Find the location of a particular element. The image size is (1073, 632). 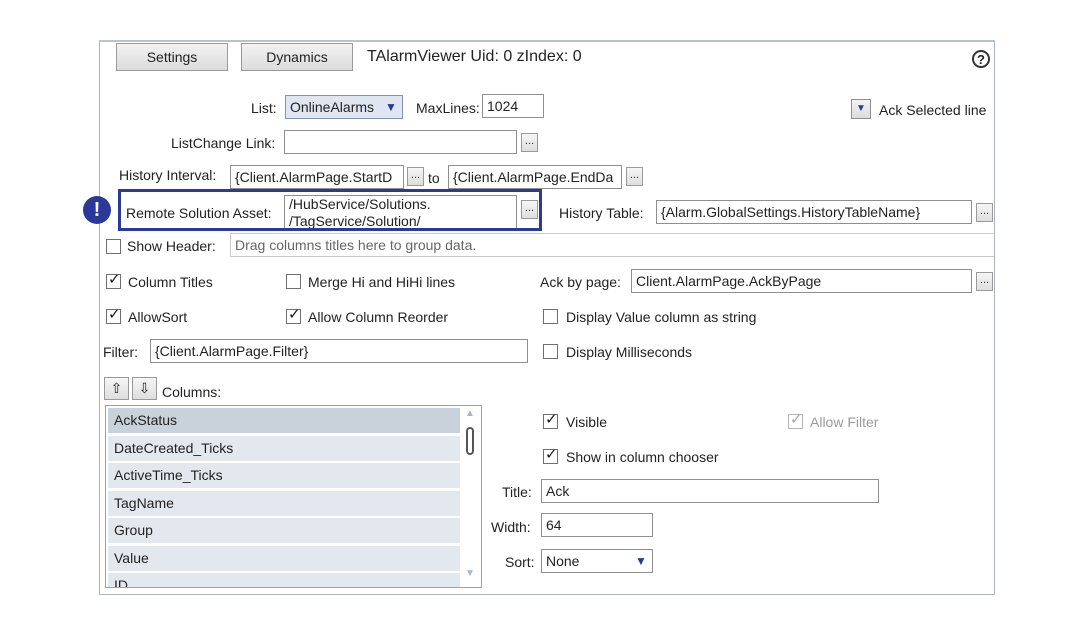

show-header-label: Show Header: is located at coordinates (171, 246).